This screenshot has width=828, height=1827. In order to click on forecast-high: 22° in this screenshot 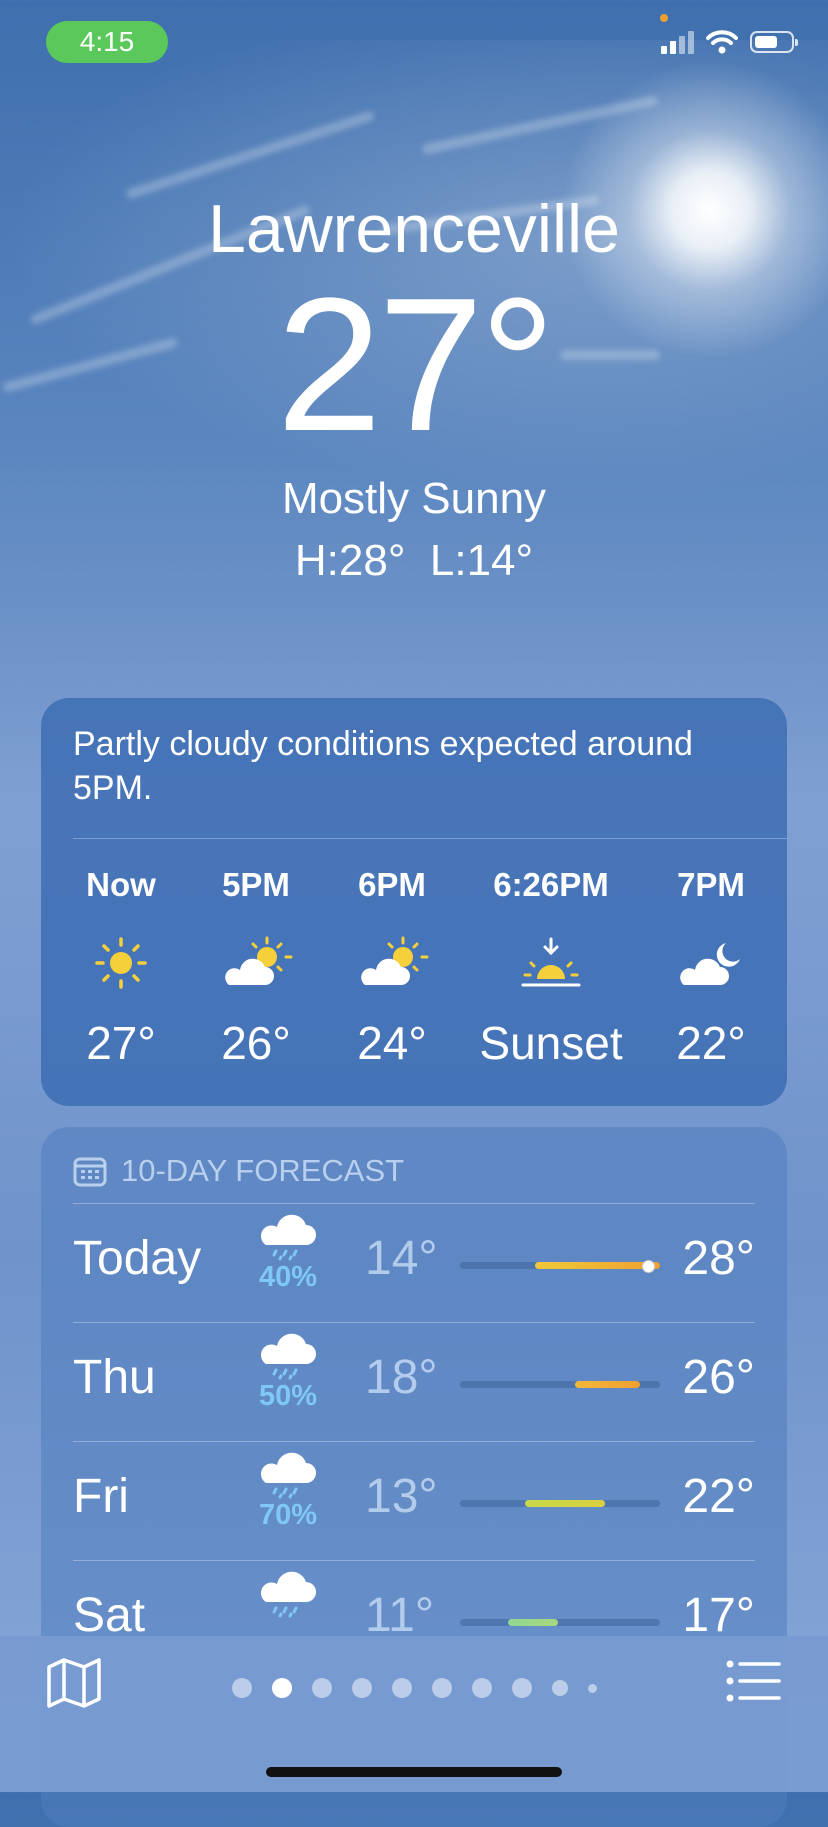, I will do `click(718, 1496)`.